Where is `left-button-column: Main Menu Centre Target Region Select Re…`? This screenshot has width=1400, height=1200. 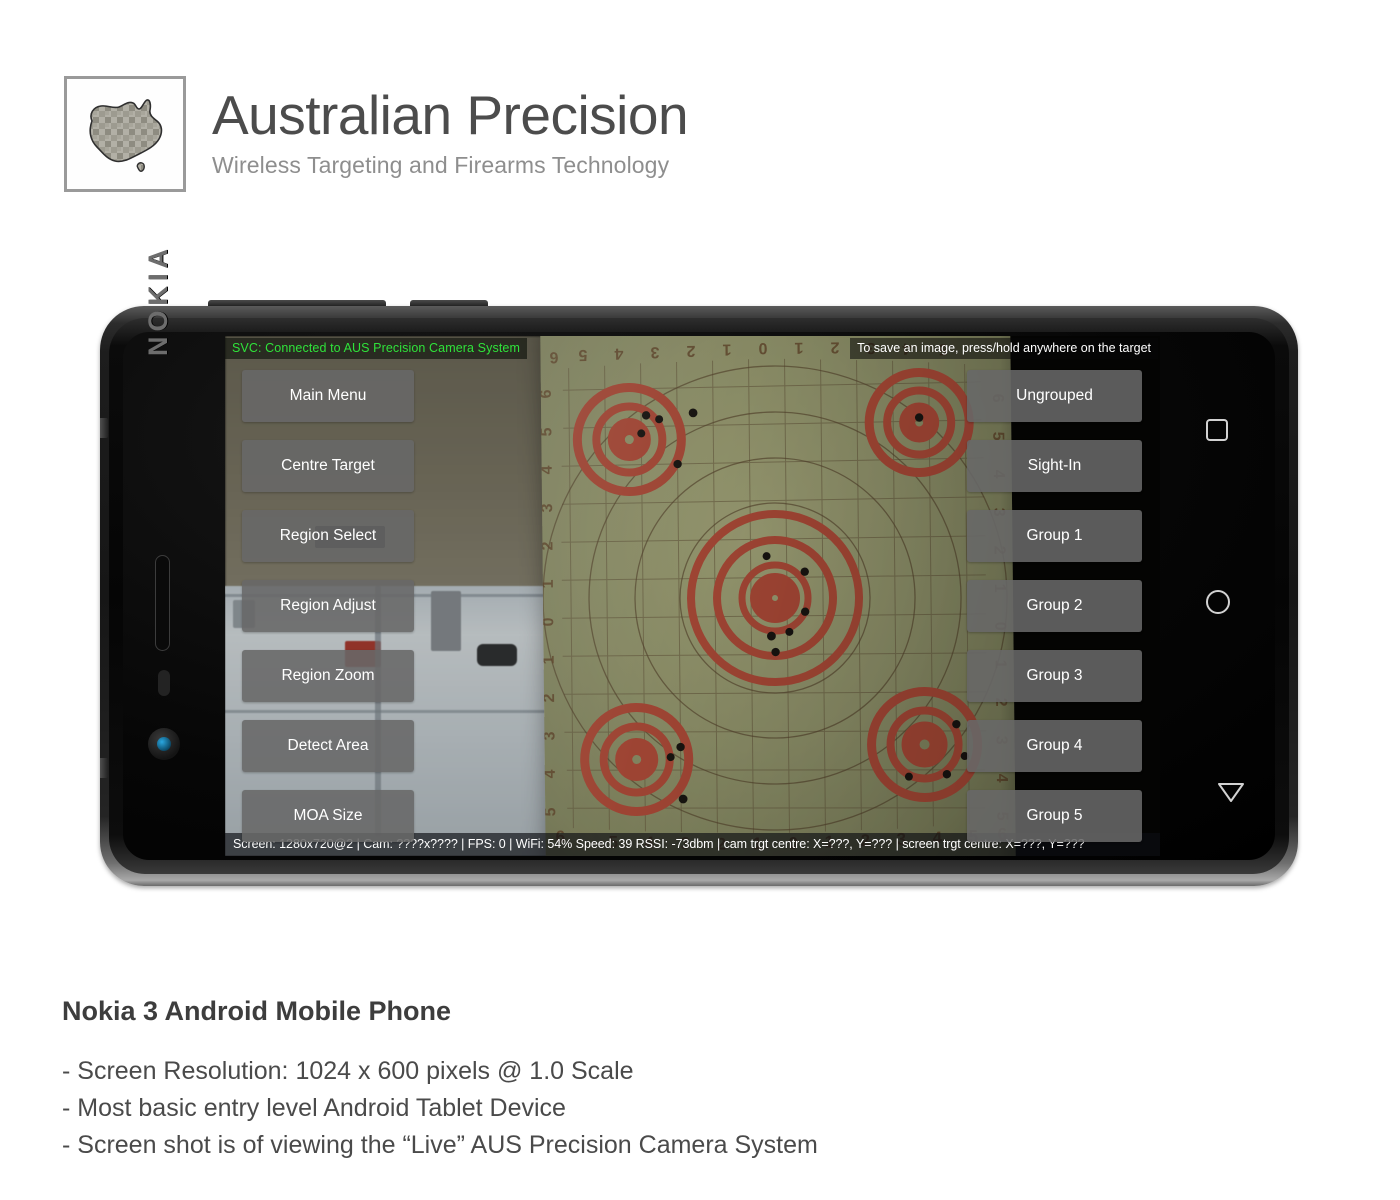
left-button-column: Main Menu Centre Target Region Select Re… is located at coordinates (328, 613).